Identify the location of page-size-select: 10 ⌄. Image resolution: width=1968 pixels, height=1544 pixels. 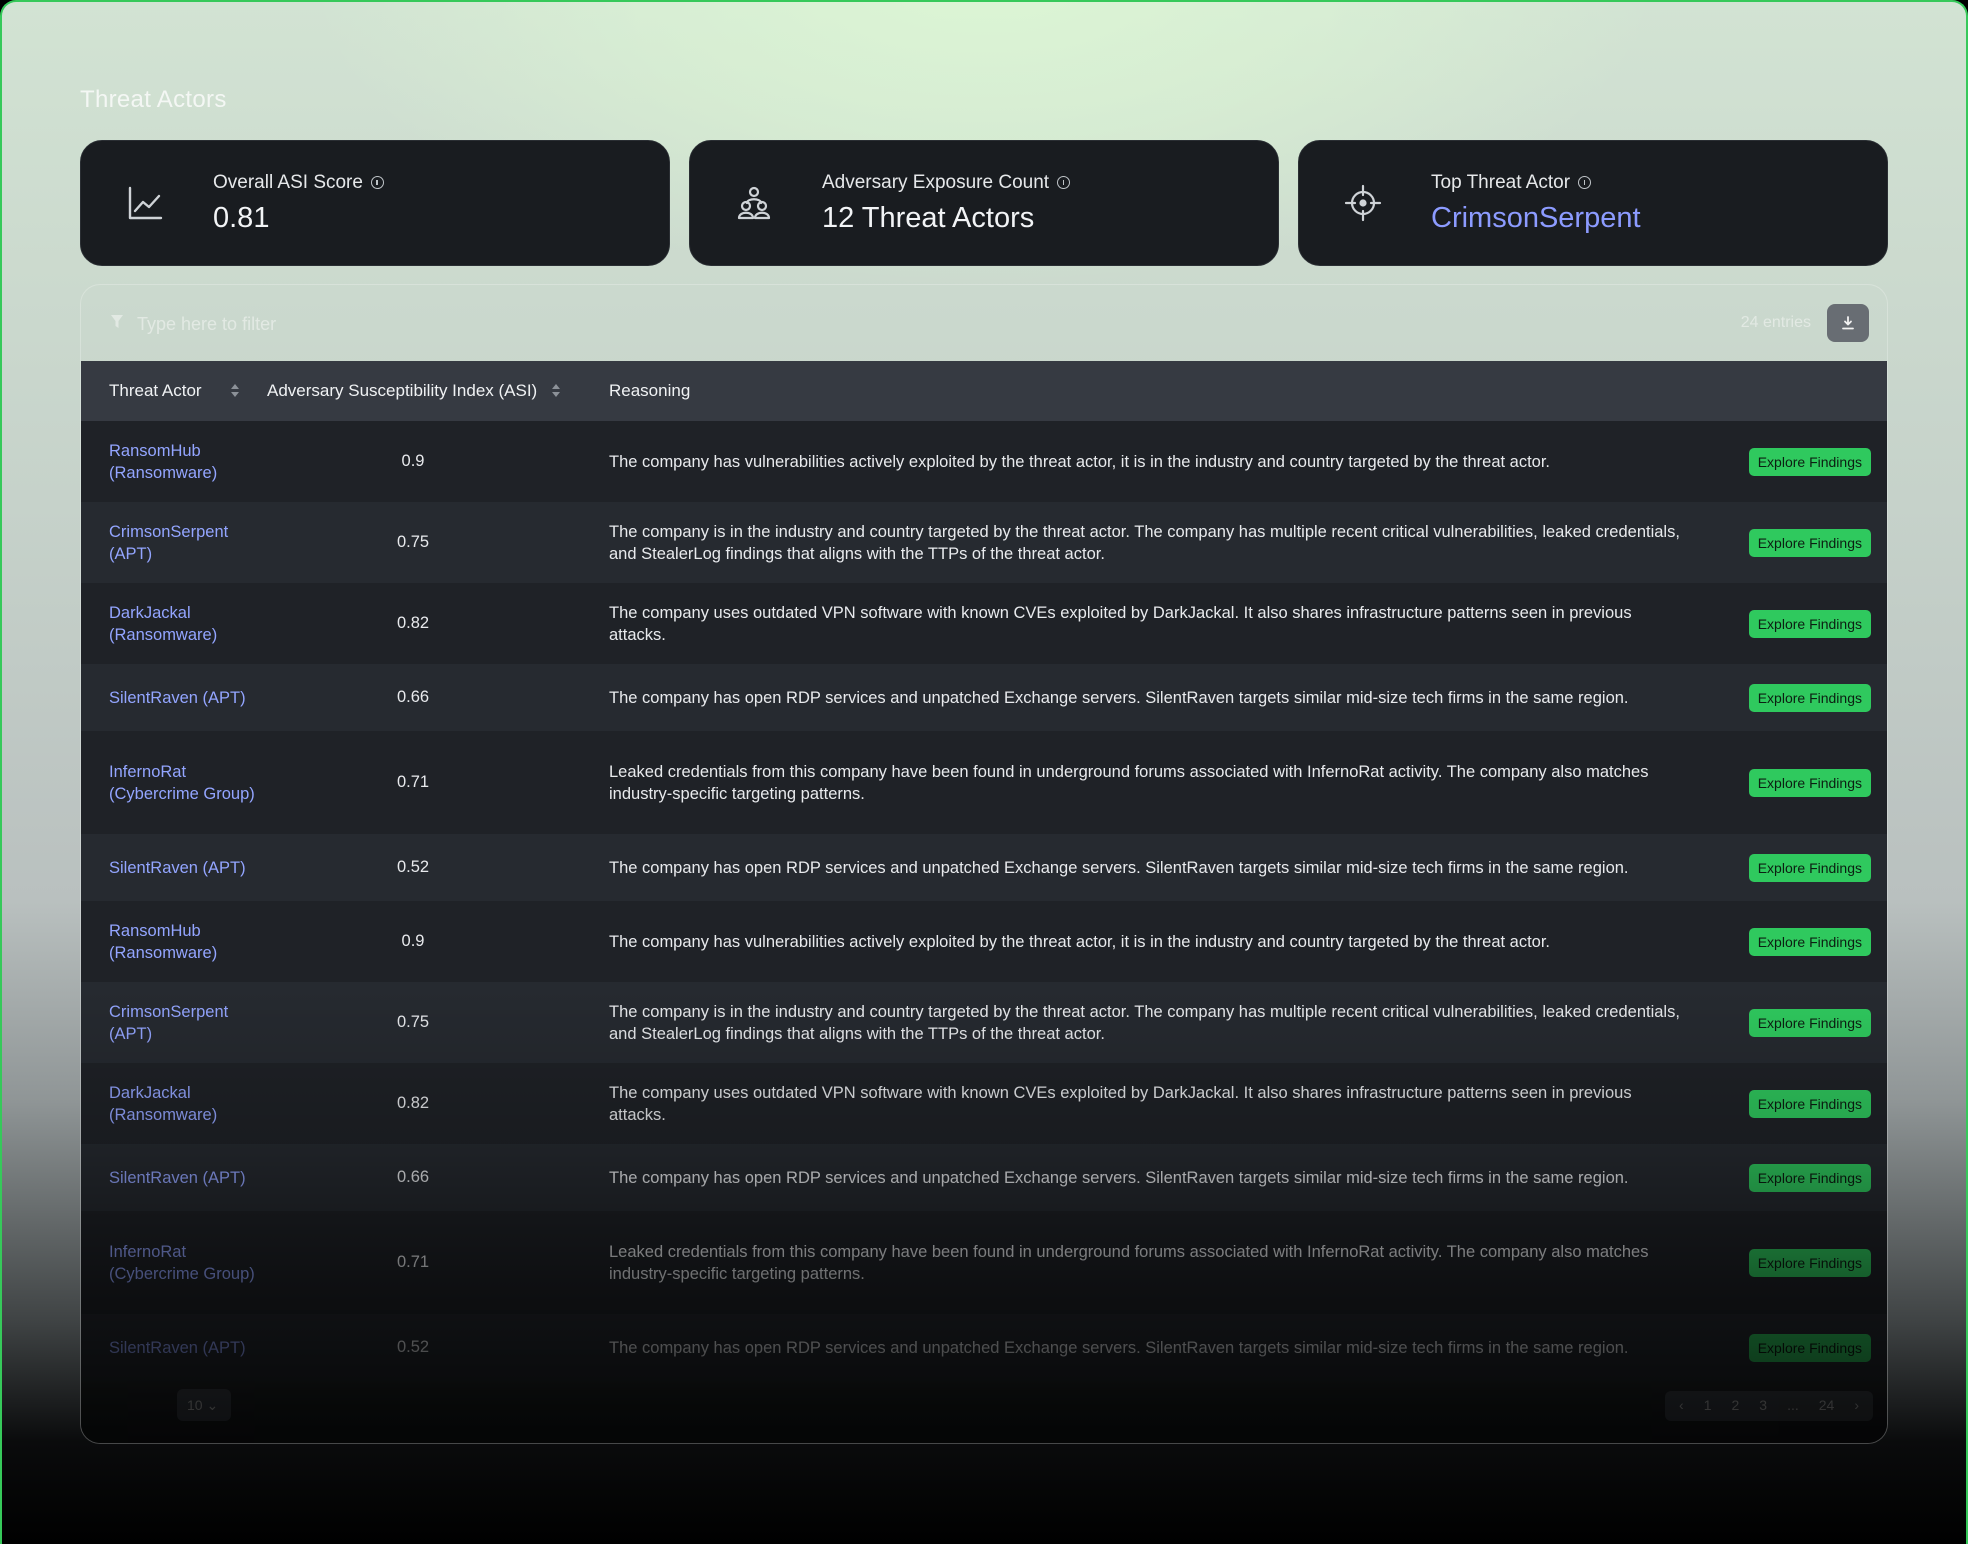
(204, 1405).